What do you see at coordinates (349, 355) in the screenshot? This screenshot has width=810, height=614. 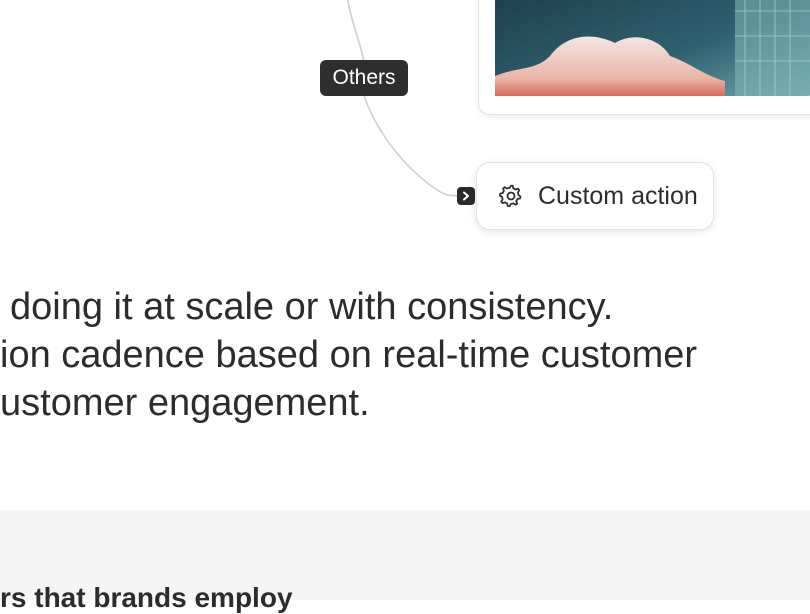 I see `body-line: ion cadence based on real-time customer` at bounding box center [349, 355].